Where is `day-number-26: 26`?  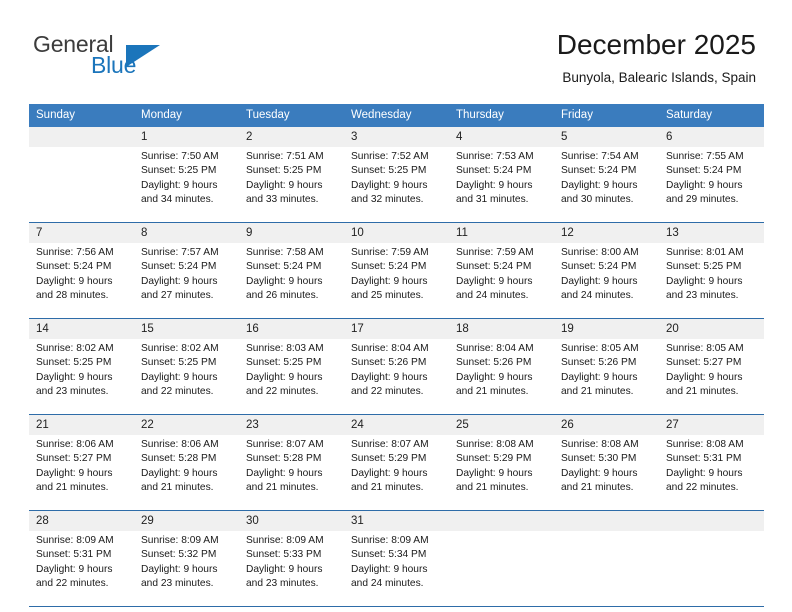
day-number-26: 26 is located at coordinates (606, 424).